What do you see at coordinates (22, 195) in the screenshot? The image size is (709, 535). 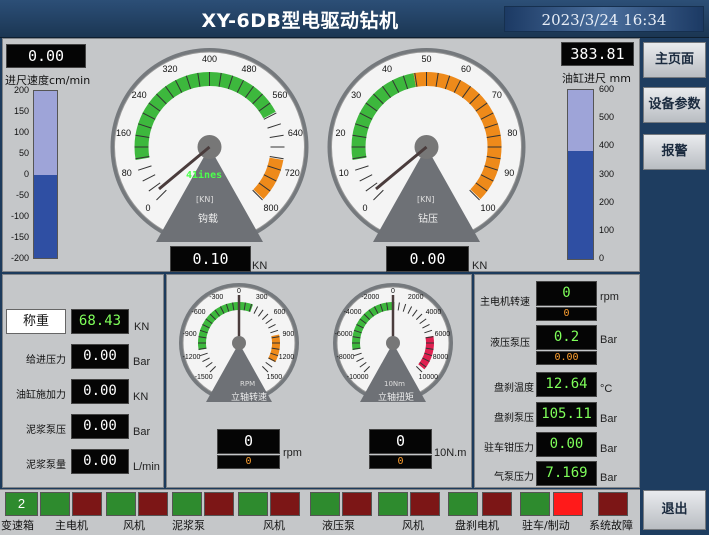 I see `feed-ticks-tick: -50` at bounding box center [22, 195].